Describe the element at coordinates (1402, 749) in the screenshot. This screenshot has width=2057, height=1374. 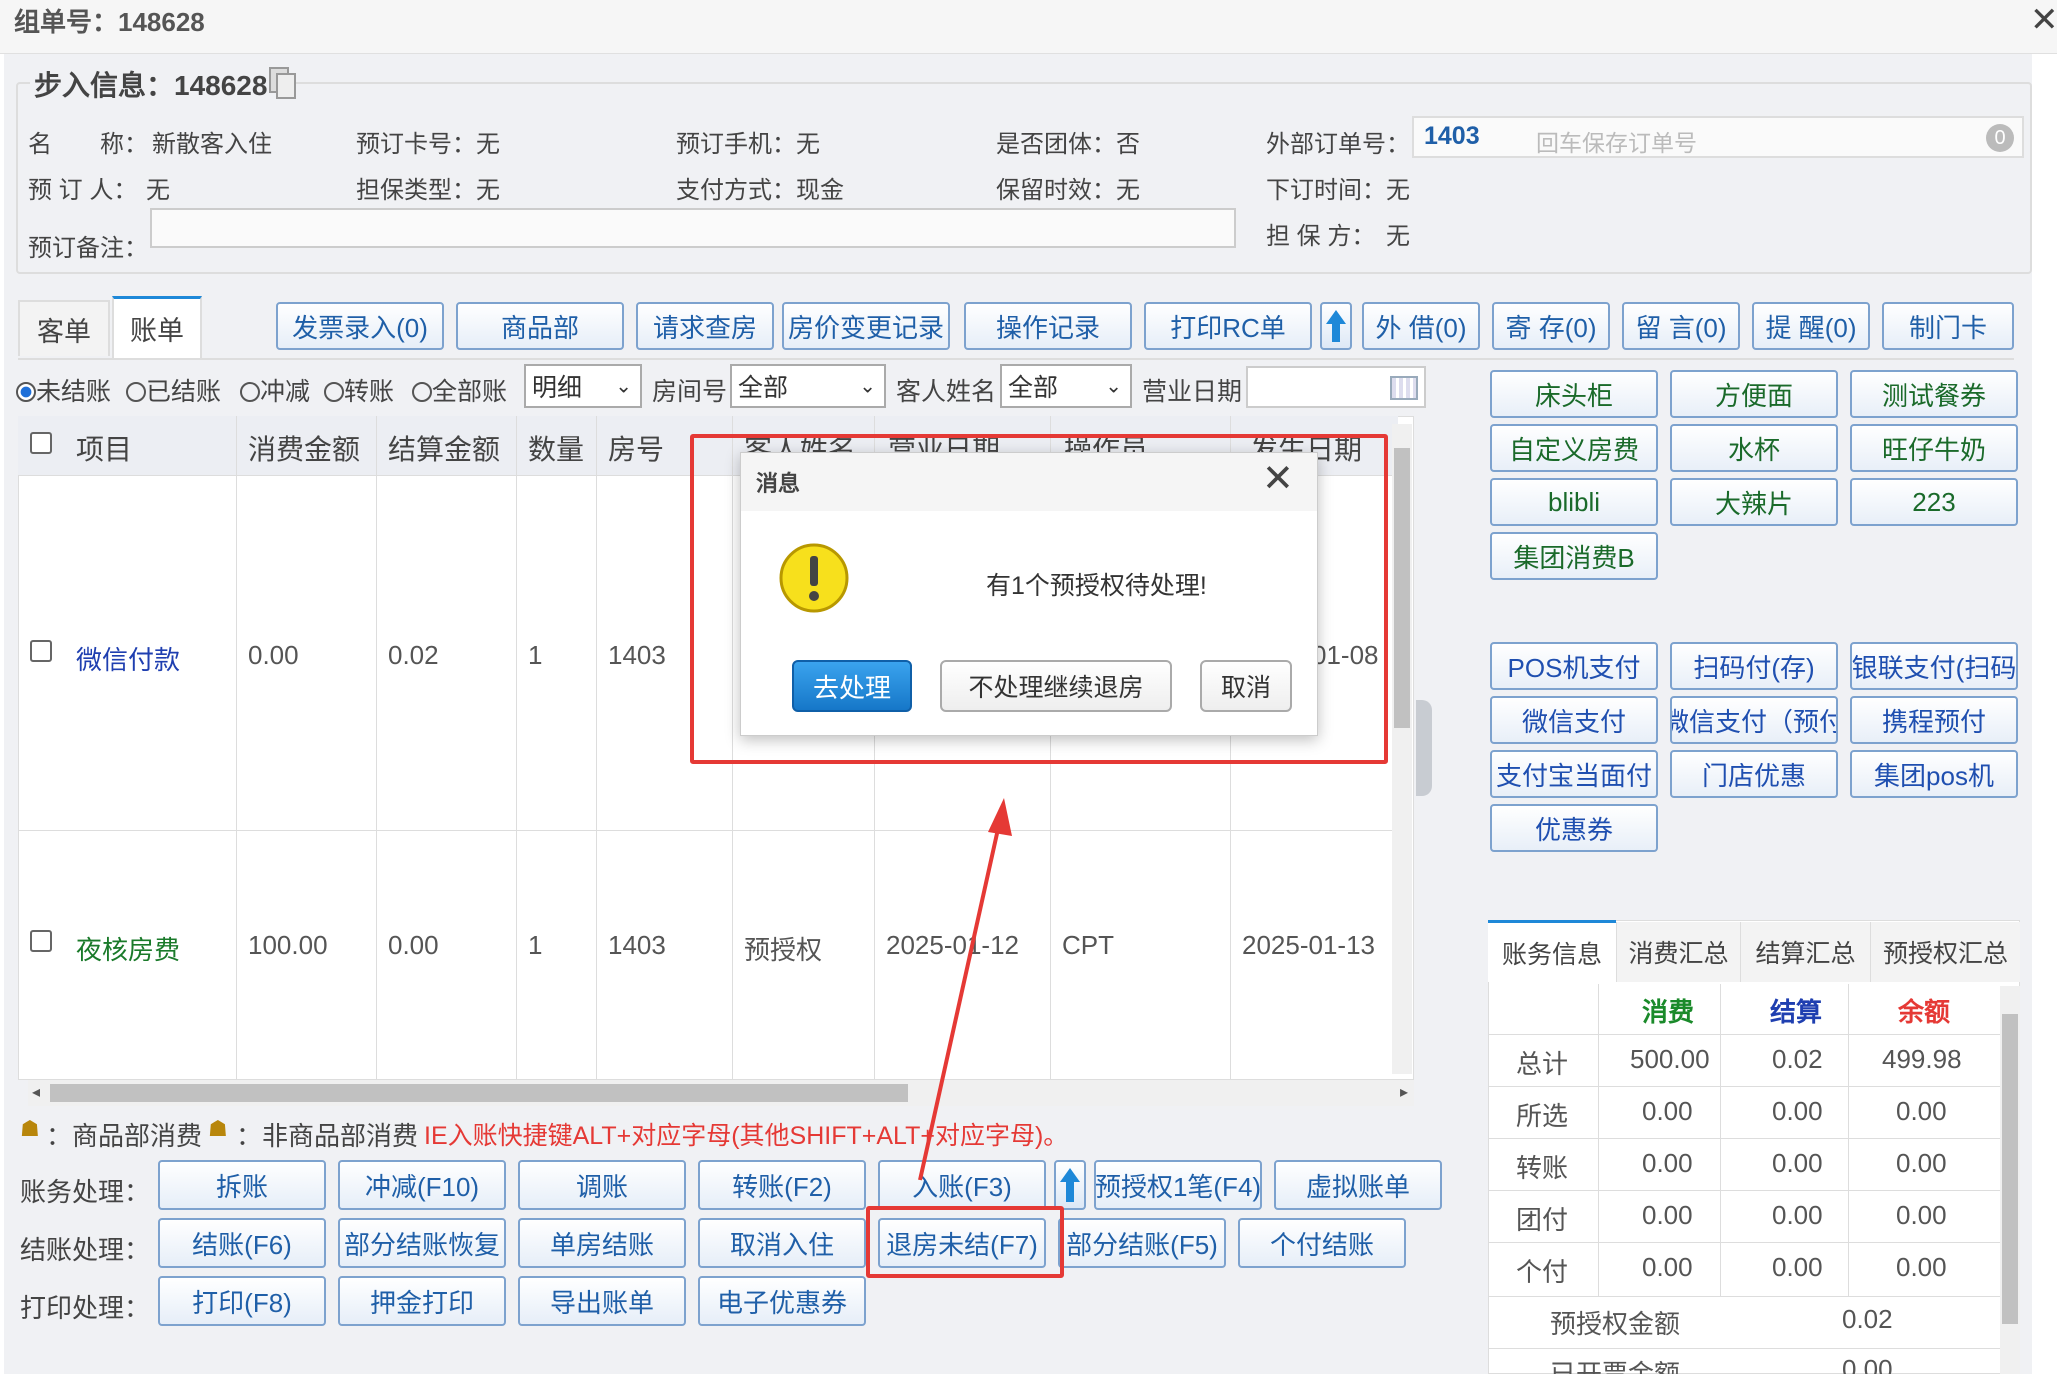
I see `vertical-scrollbar` at that location.